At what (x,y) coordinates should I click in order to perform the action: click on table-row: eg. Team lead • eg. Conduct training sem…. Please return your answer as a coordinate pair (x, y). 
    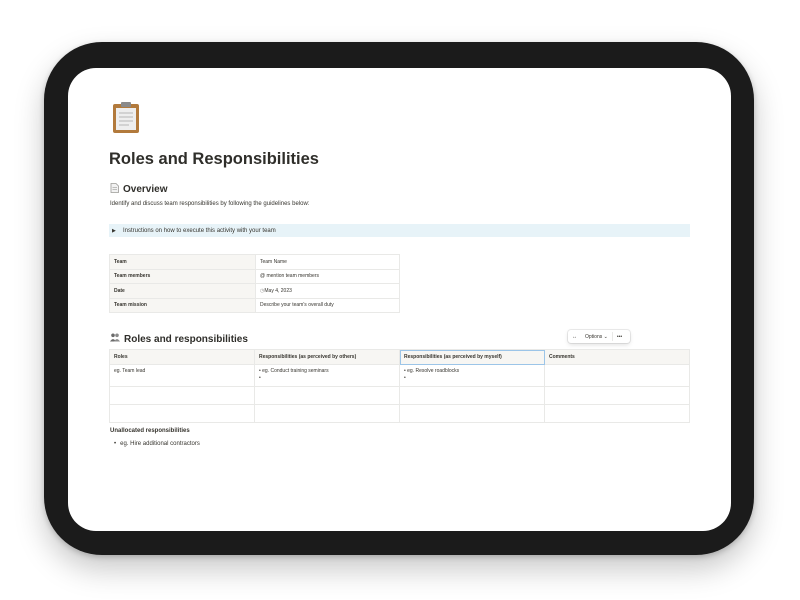
    Looking at the image, I should click on (399, 375).